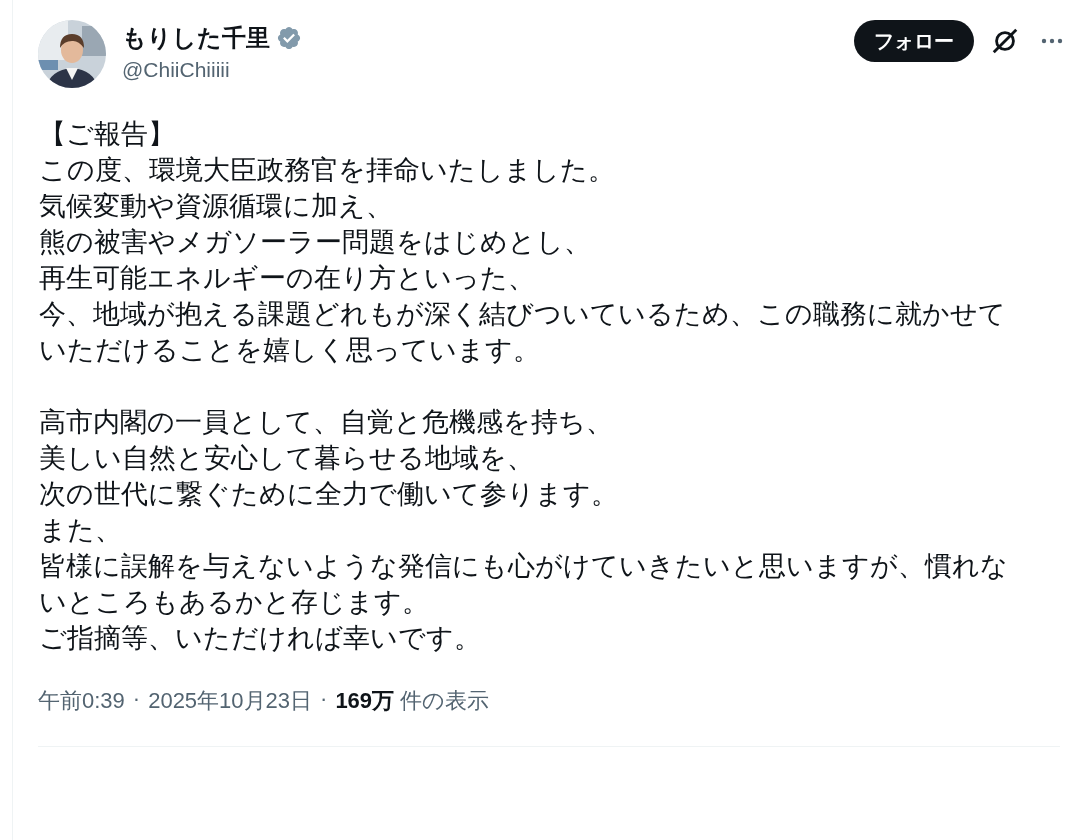 This screenshot has height=840, width=1080. What do you see at coordinates (260, 638) in the screenshot?
I see `post-text-line: ご指摘等、いただければ幸いです。` at bounding box center [260, 638].